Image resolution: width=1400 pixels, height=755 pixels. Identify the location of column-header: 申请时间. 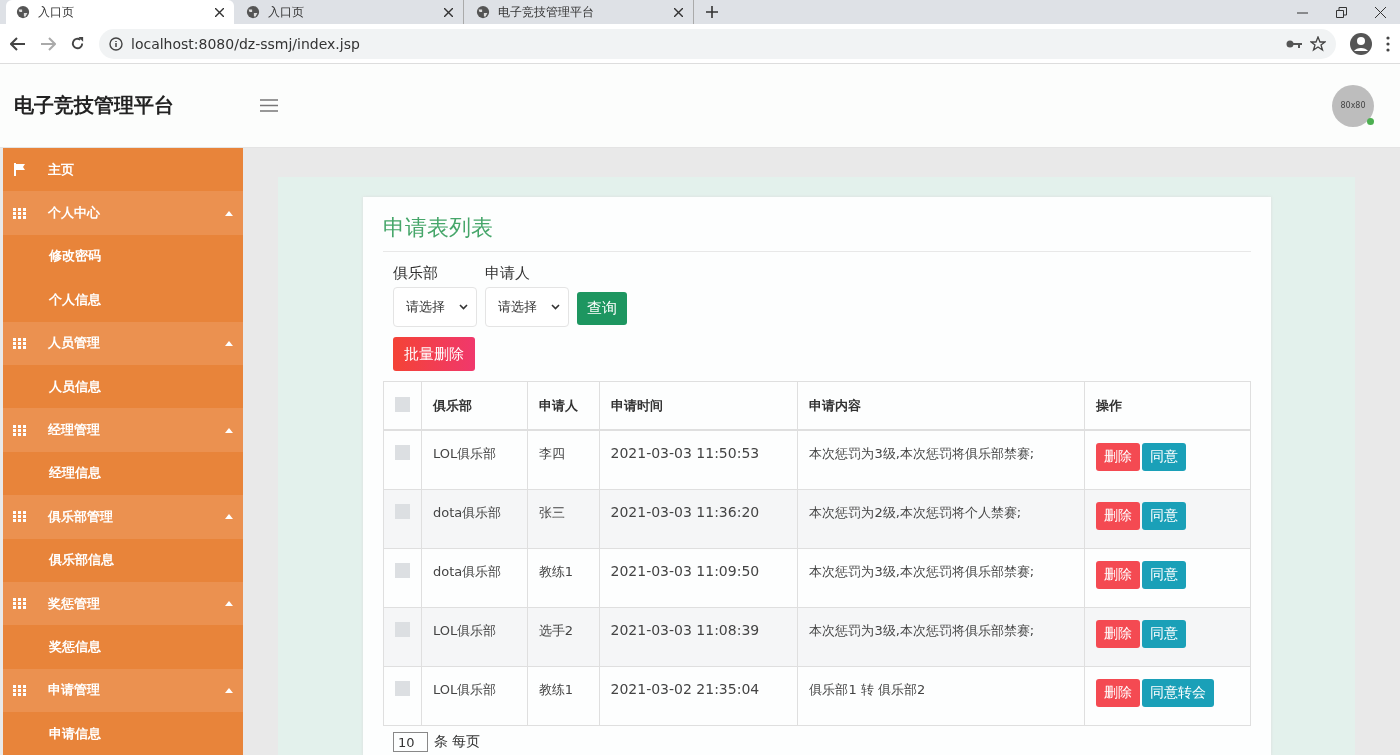
(698, 405).